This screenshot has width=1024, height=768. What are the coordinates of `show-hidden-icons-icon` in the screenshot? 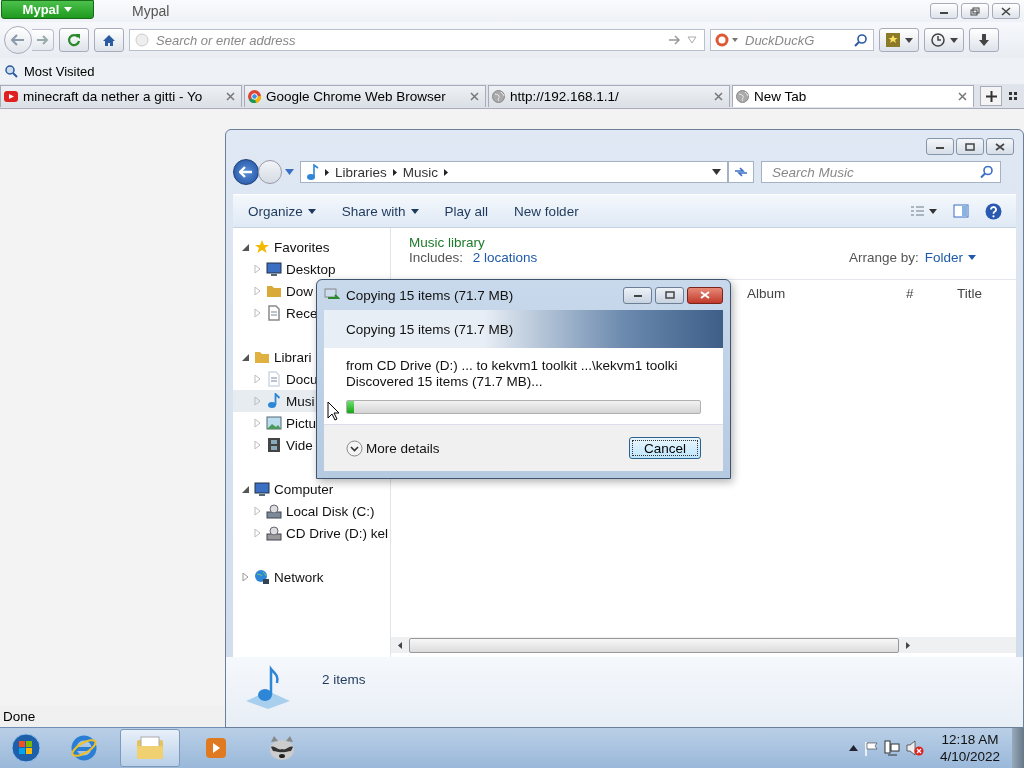 It's located at (853, 748).